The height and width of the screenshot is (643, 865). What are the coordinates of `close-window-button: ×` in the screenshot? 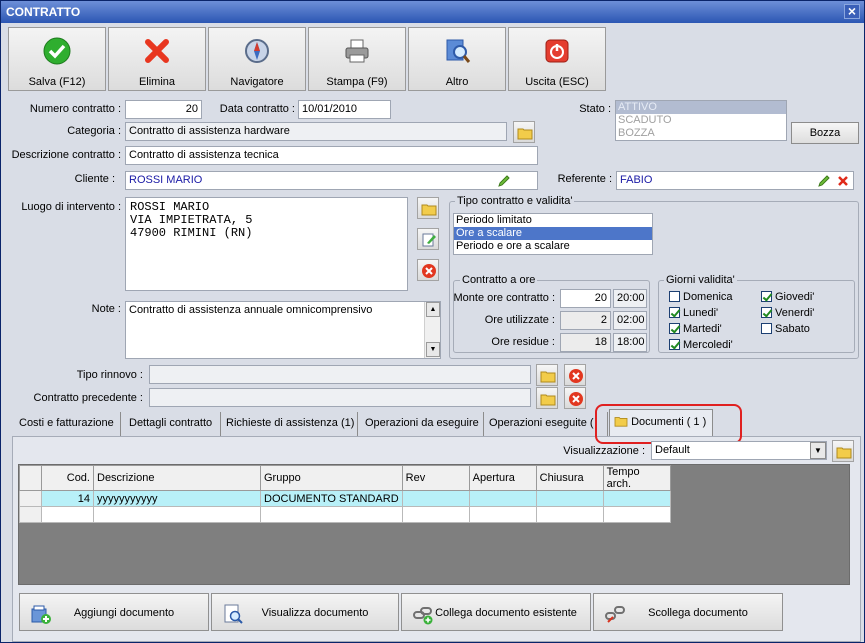 It's located at (852, 11).